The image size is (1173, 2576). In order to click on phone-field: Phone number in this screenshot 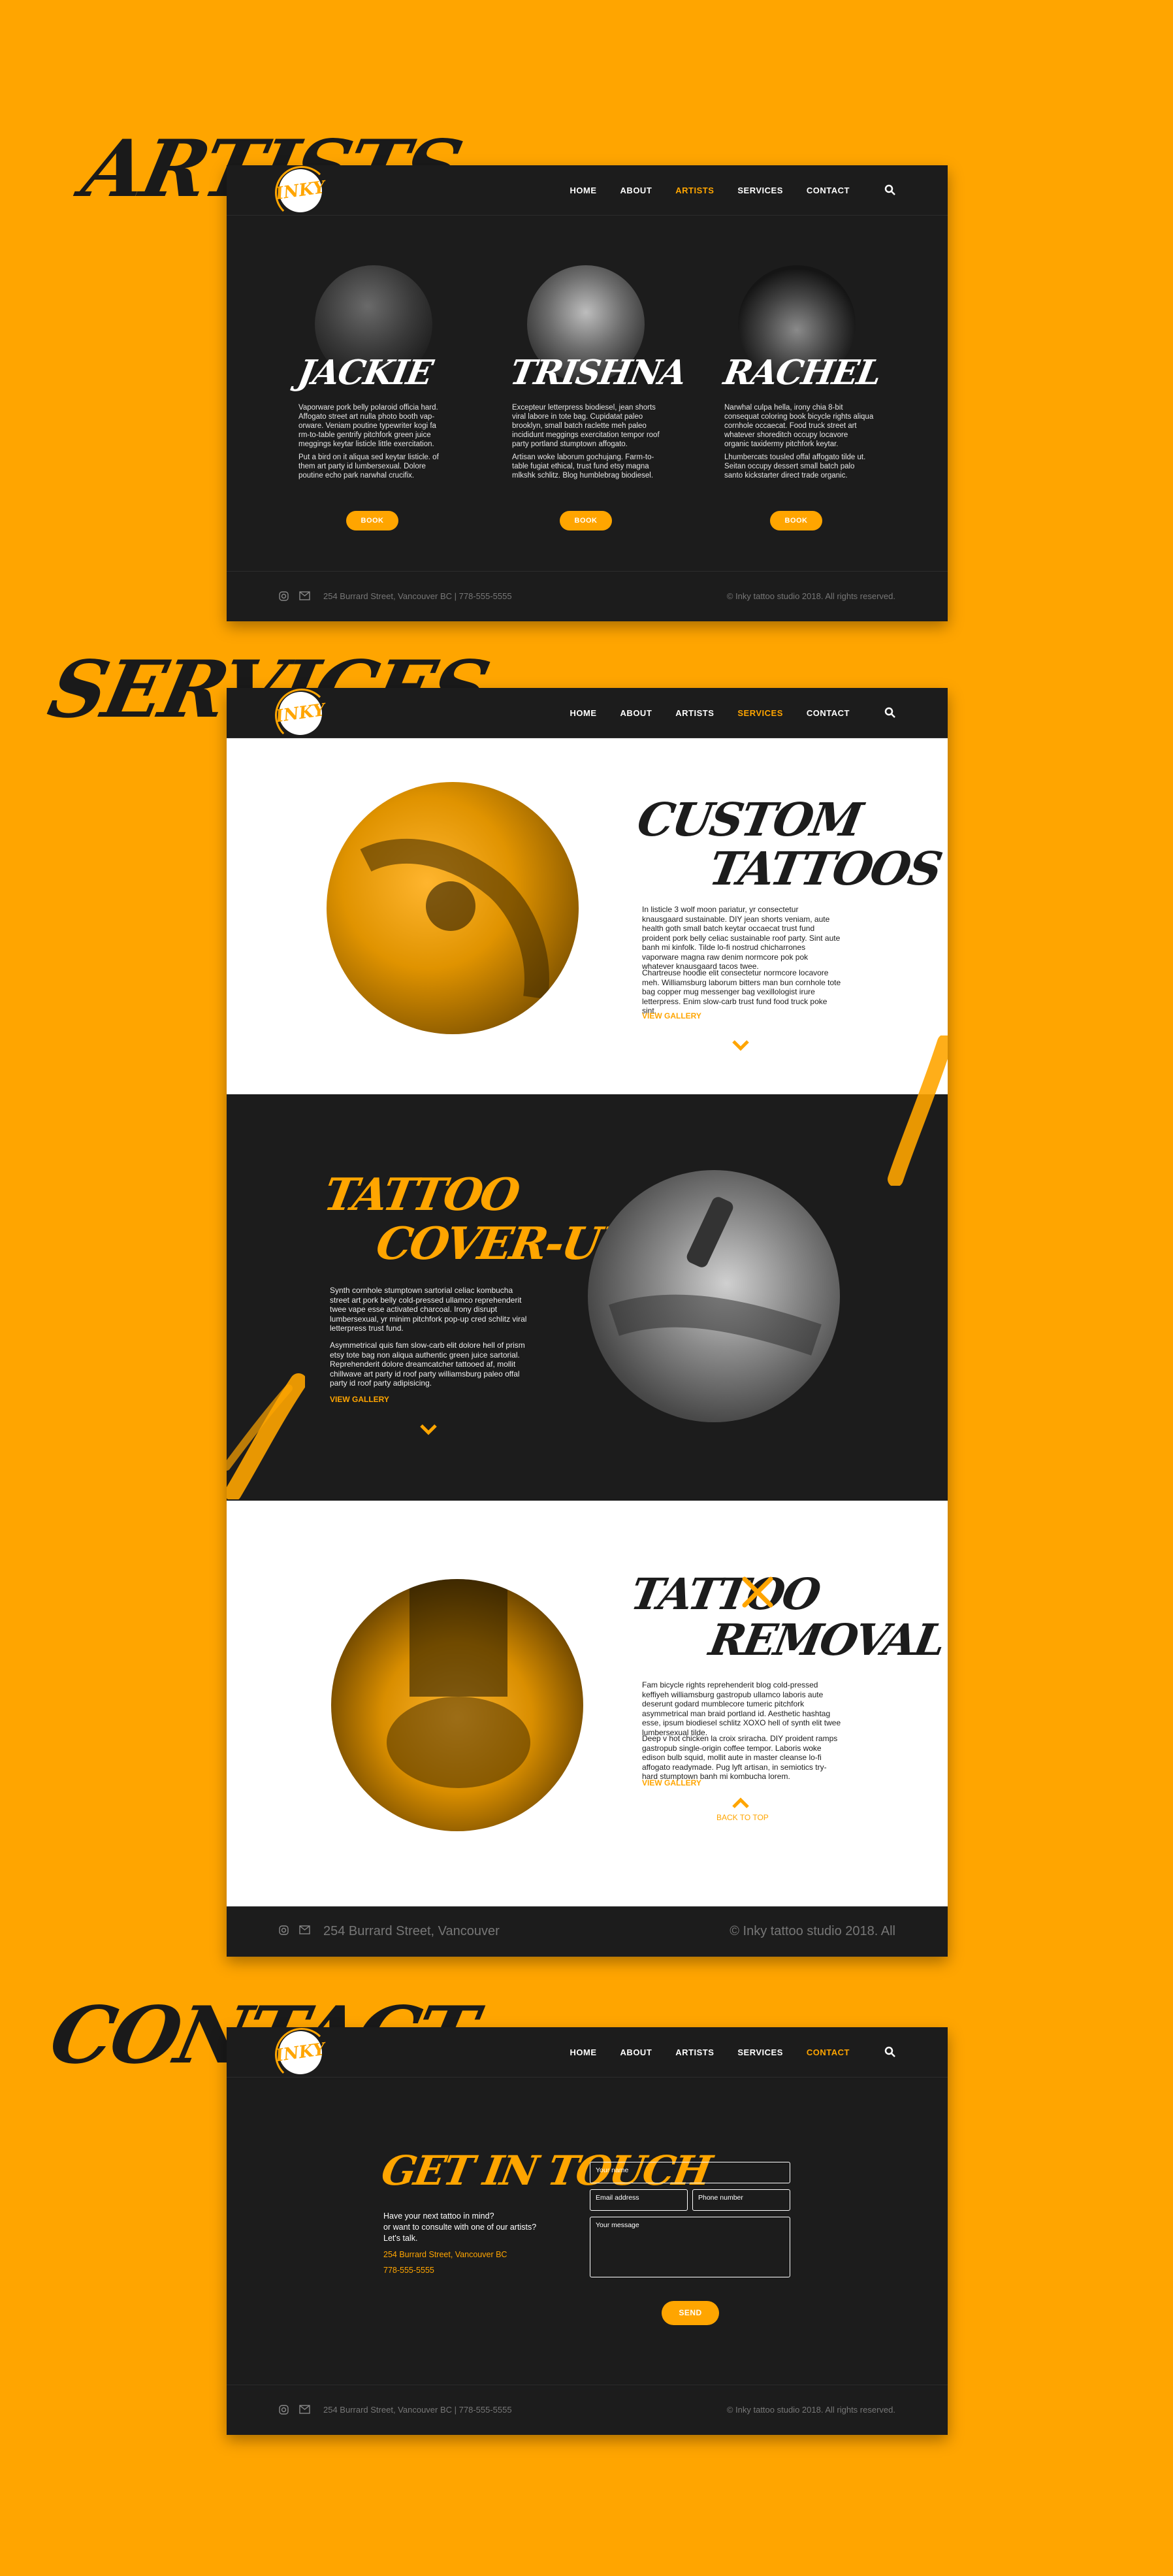, I will do `click(741, 2200)`.